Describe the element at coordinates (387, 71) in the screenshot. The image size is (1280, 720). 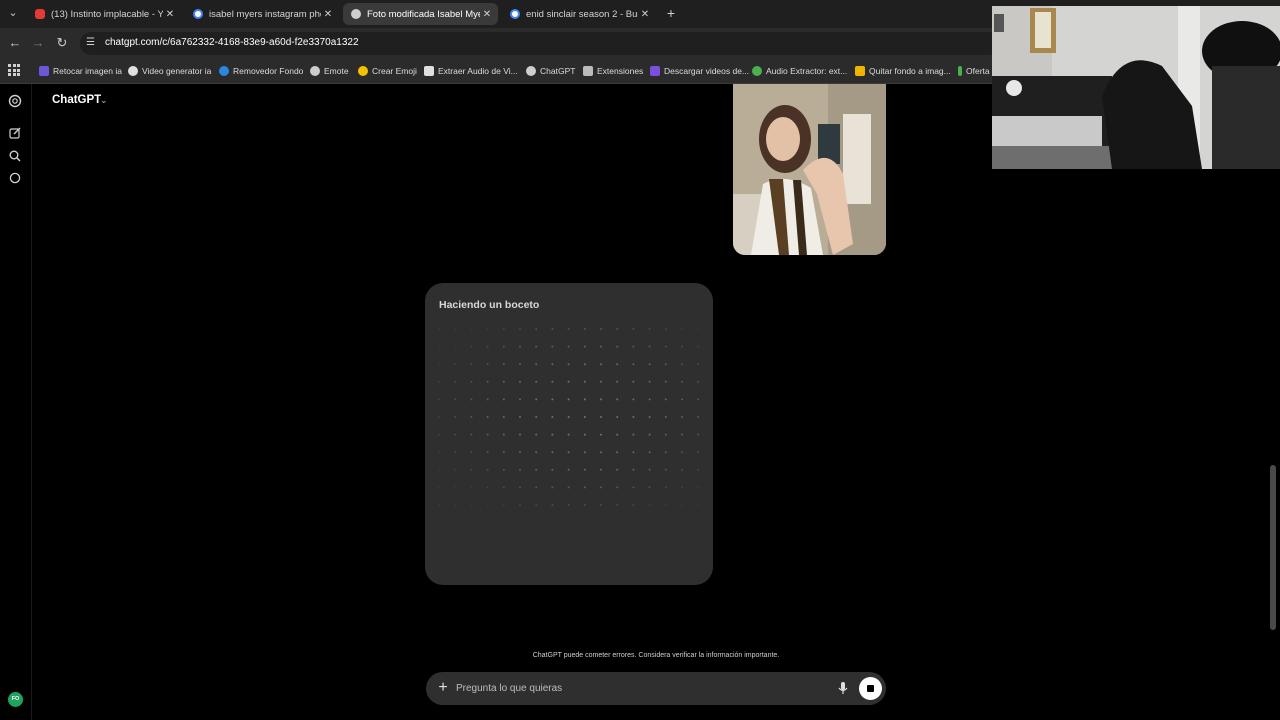
I see `bookmark-crear-emoji: Crear Emoji` at that location.